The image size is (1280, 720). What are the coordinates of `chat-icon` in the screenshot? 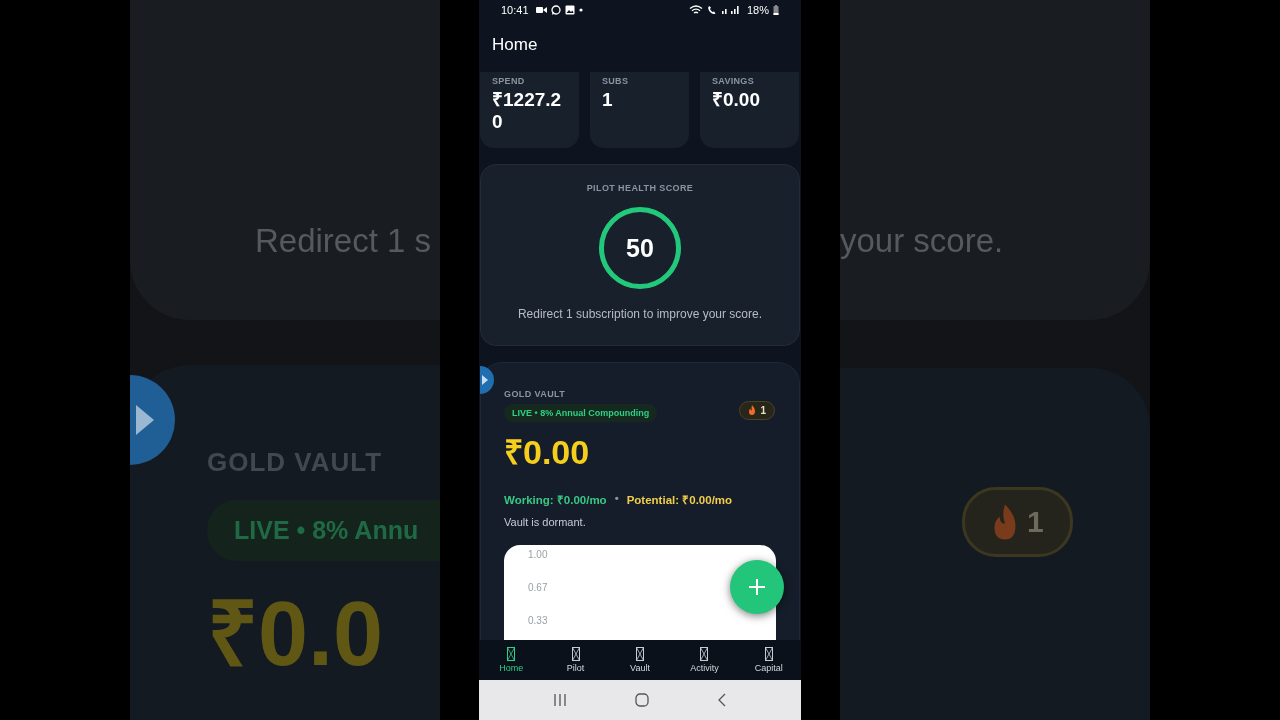 It's located at (555, 10).